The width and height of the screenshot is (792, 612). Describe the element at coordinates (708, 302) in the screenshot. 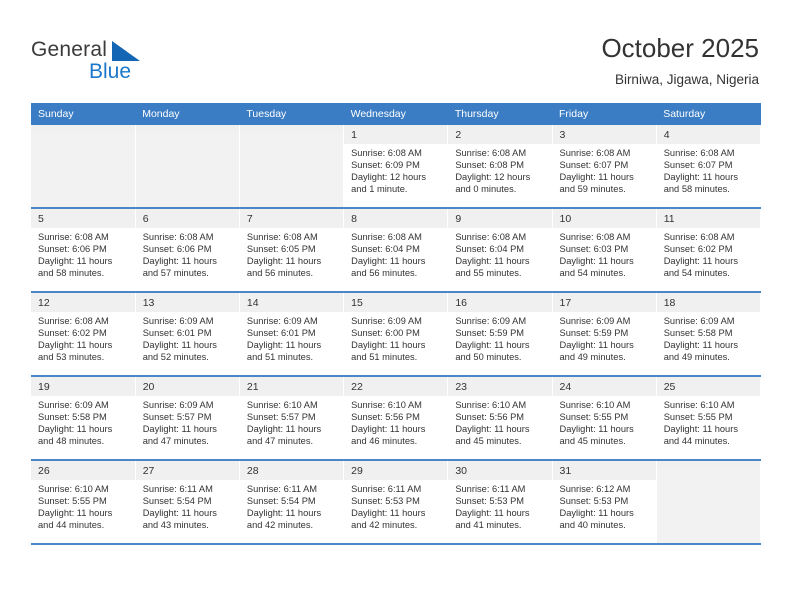

I see `day-number: 18` at that location.